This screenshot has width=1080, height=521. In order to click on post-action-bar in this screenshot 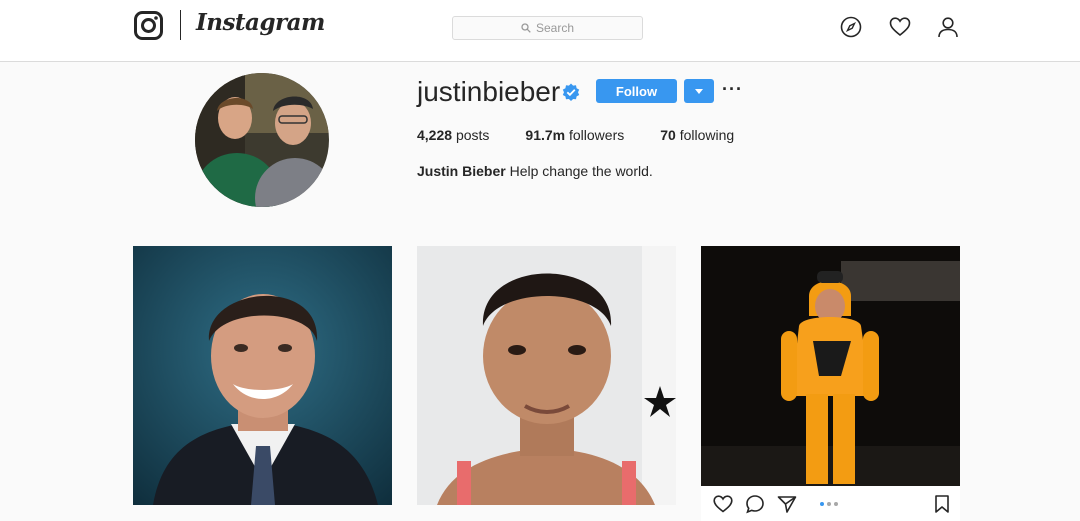, I will do `click(830, 503)`.